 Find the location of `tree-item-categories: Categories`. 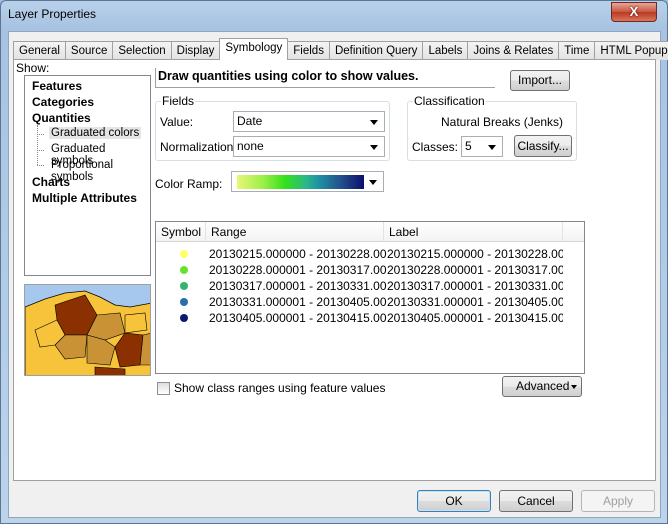

tree-item-categories: Categories is located at coordinates (63, 102).